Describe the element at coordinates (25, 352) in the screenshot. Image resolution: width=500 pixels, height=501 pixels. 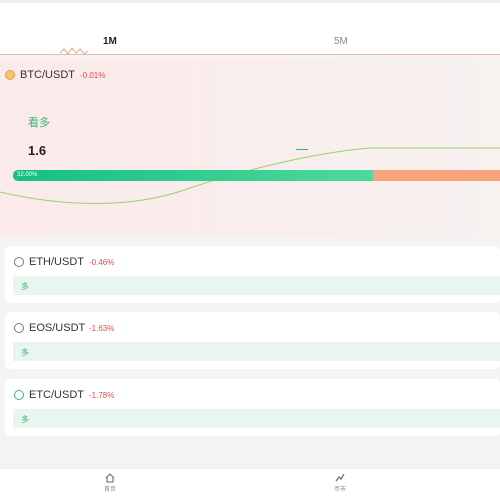
I see `eos-ratio-label: 多` at that location.